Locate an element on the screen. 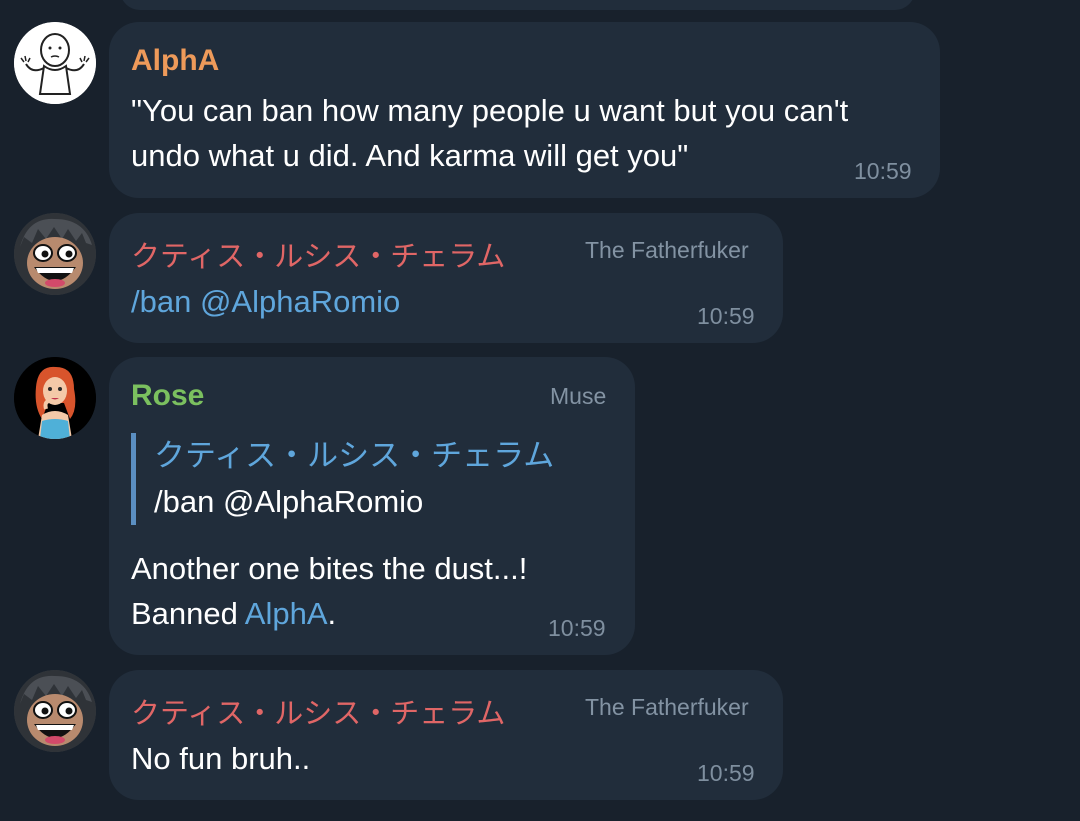 This screenshot has width=1080, height=821. reply-text: /ban @AlphaRomio is located at coordinates (289, 501).